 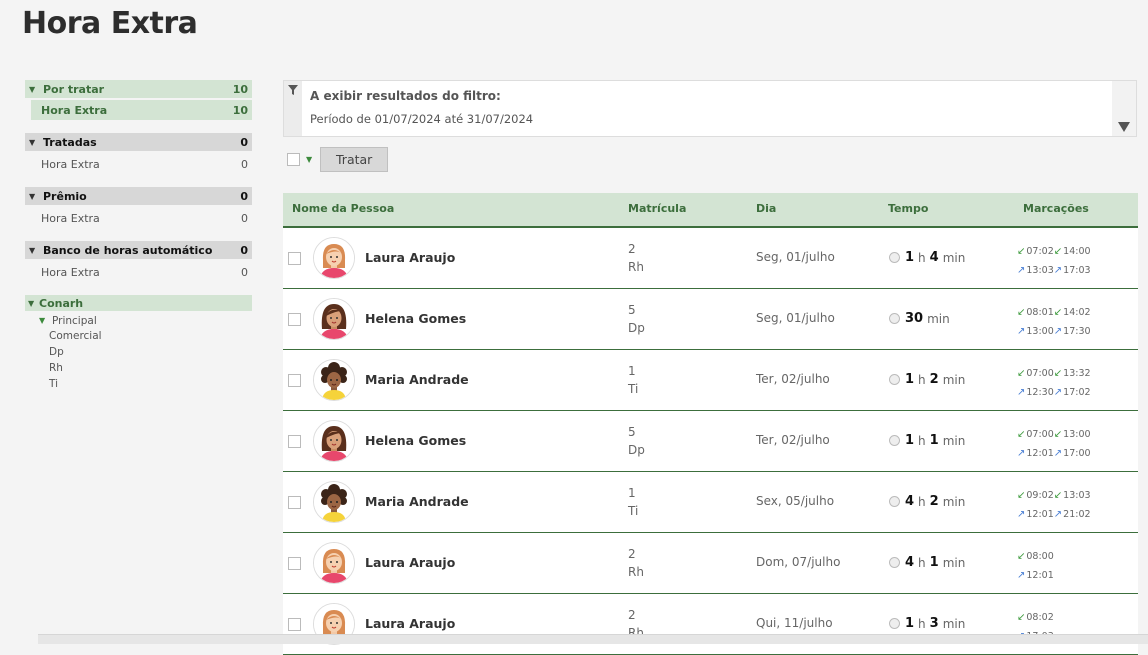 What do you see at coordinates (1054, 392) in the screenshot?
I see `punch-exits: ↗ 12:30 ↗ 17:02` at bounding box center [1054, 392].